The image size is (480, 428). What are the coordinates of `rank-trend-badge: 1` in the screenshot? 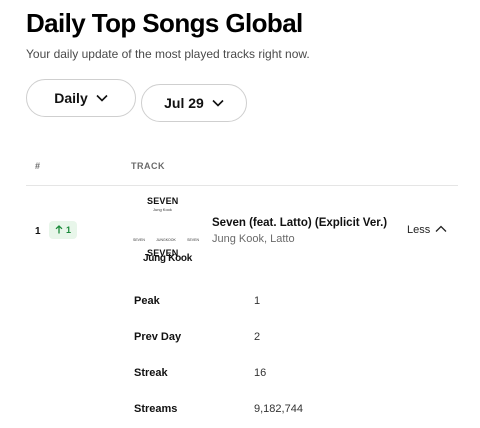 It's located at (63, 230).